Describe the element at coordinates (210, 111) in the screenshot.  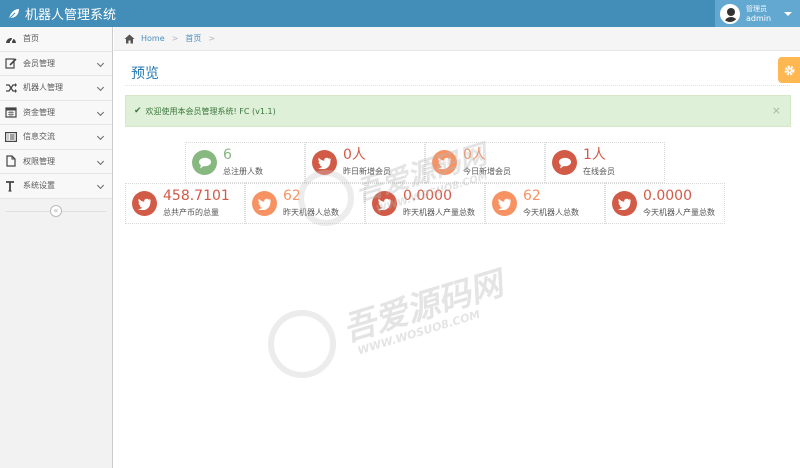
I see `alert-text: 欢迎使用本会员管理系统! FC (v1.1)` at that location.